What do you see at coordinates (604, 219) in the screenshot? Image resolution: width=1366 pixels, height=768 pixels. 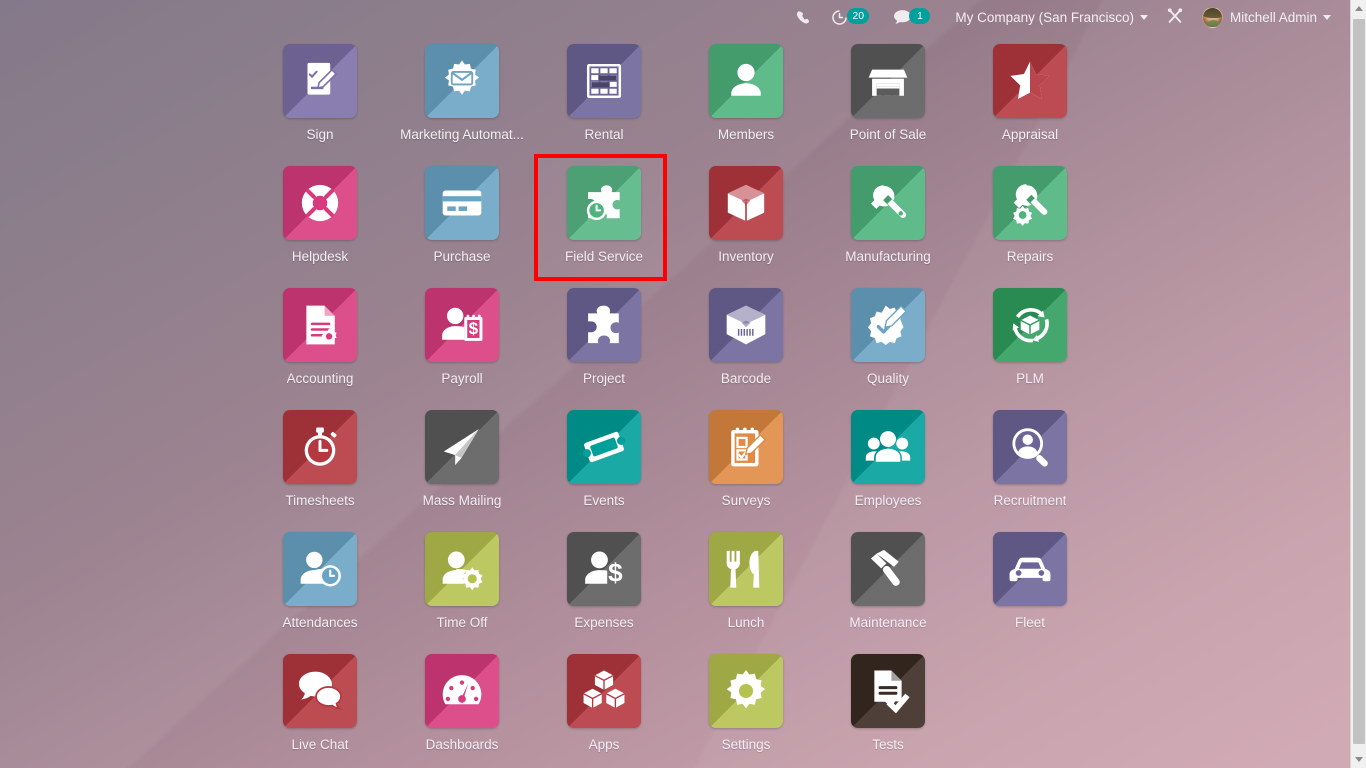 I see `app-field-service: Field Service` at bounding box center [604, 219].